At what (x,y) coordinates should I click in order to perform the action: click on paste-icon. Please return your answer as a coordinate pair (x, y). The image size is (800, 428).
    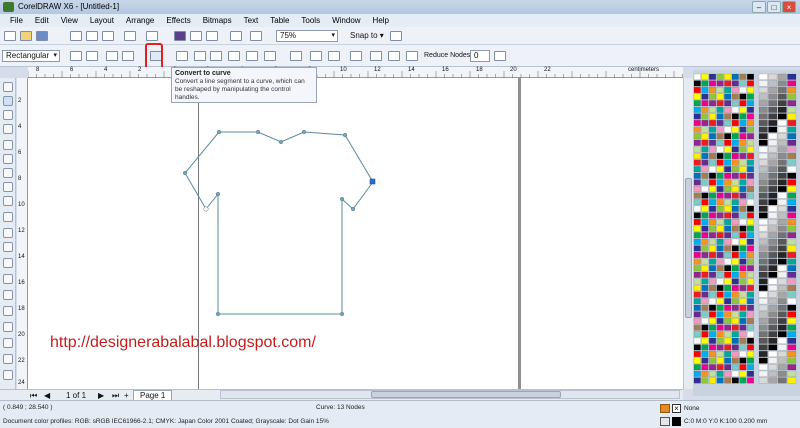
    Looking at the image, I should click on (108, 36).